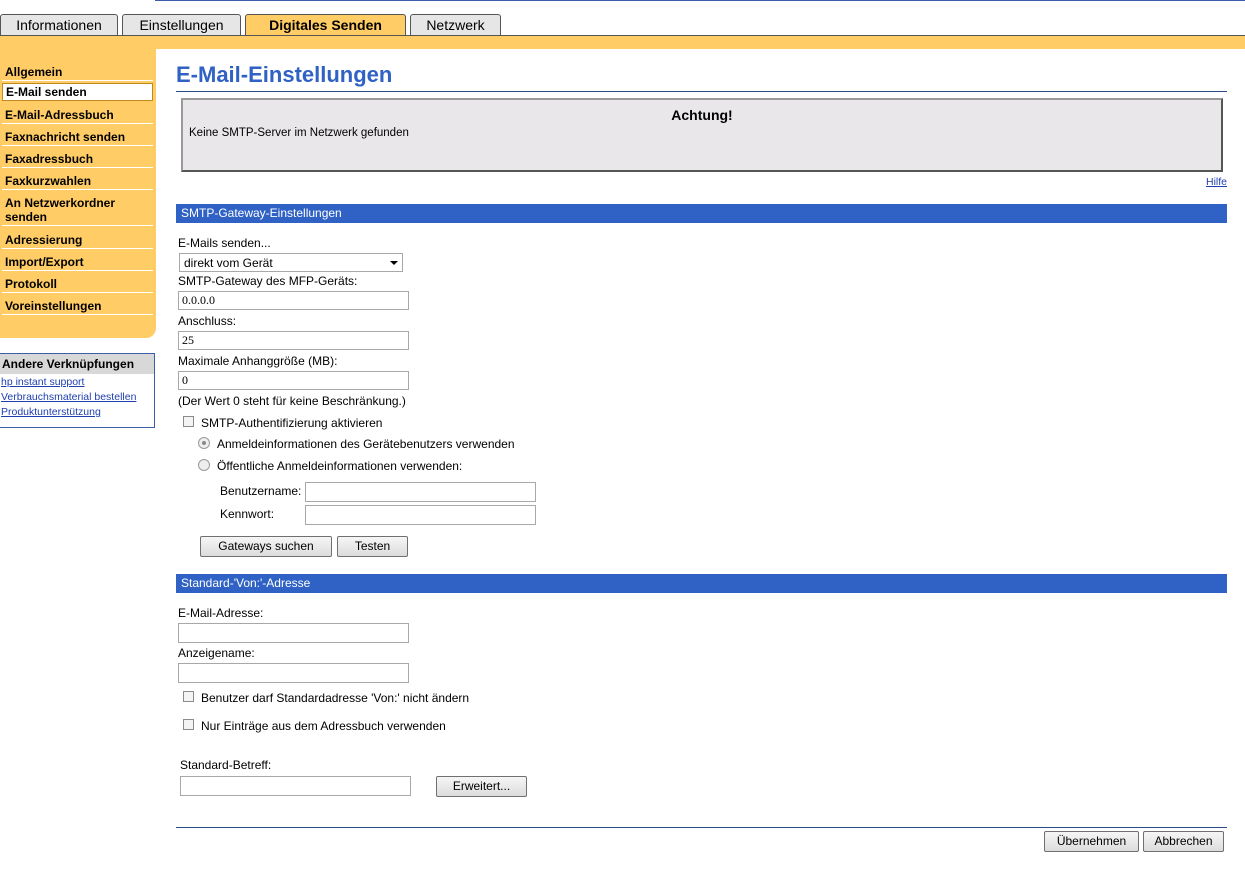  What do you see at coordinates (284, 74) in the screenshot?
I see `page-title: E-Mail-Einstellungen` at bounding box center [284, 74].